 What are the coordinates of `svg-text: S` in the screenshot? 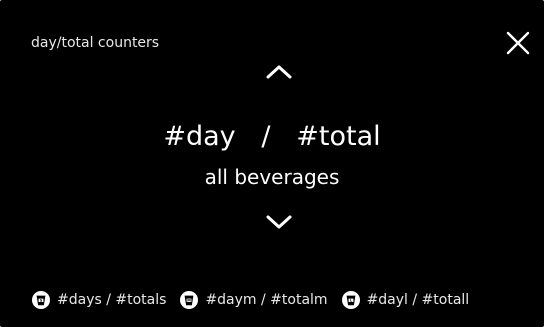 It's located at (41, 301).